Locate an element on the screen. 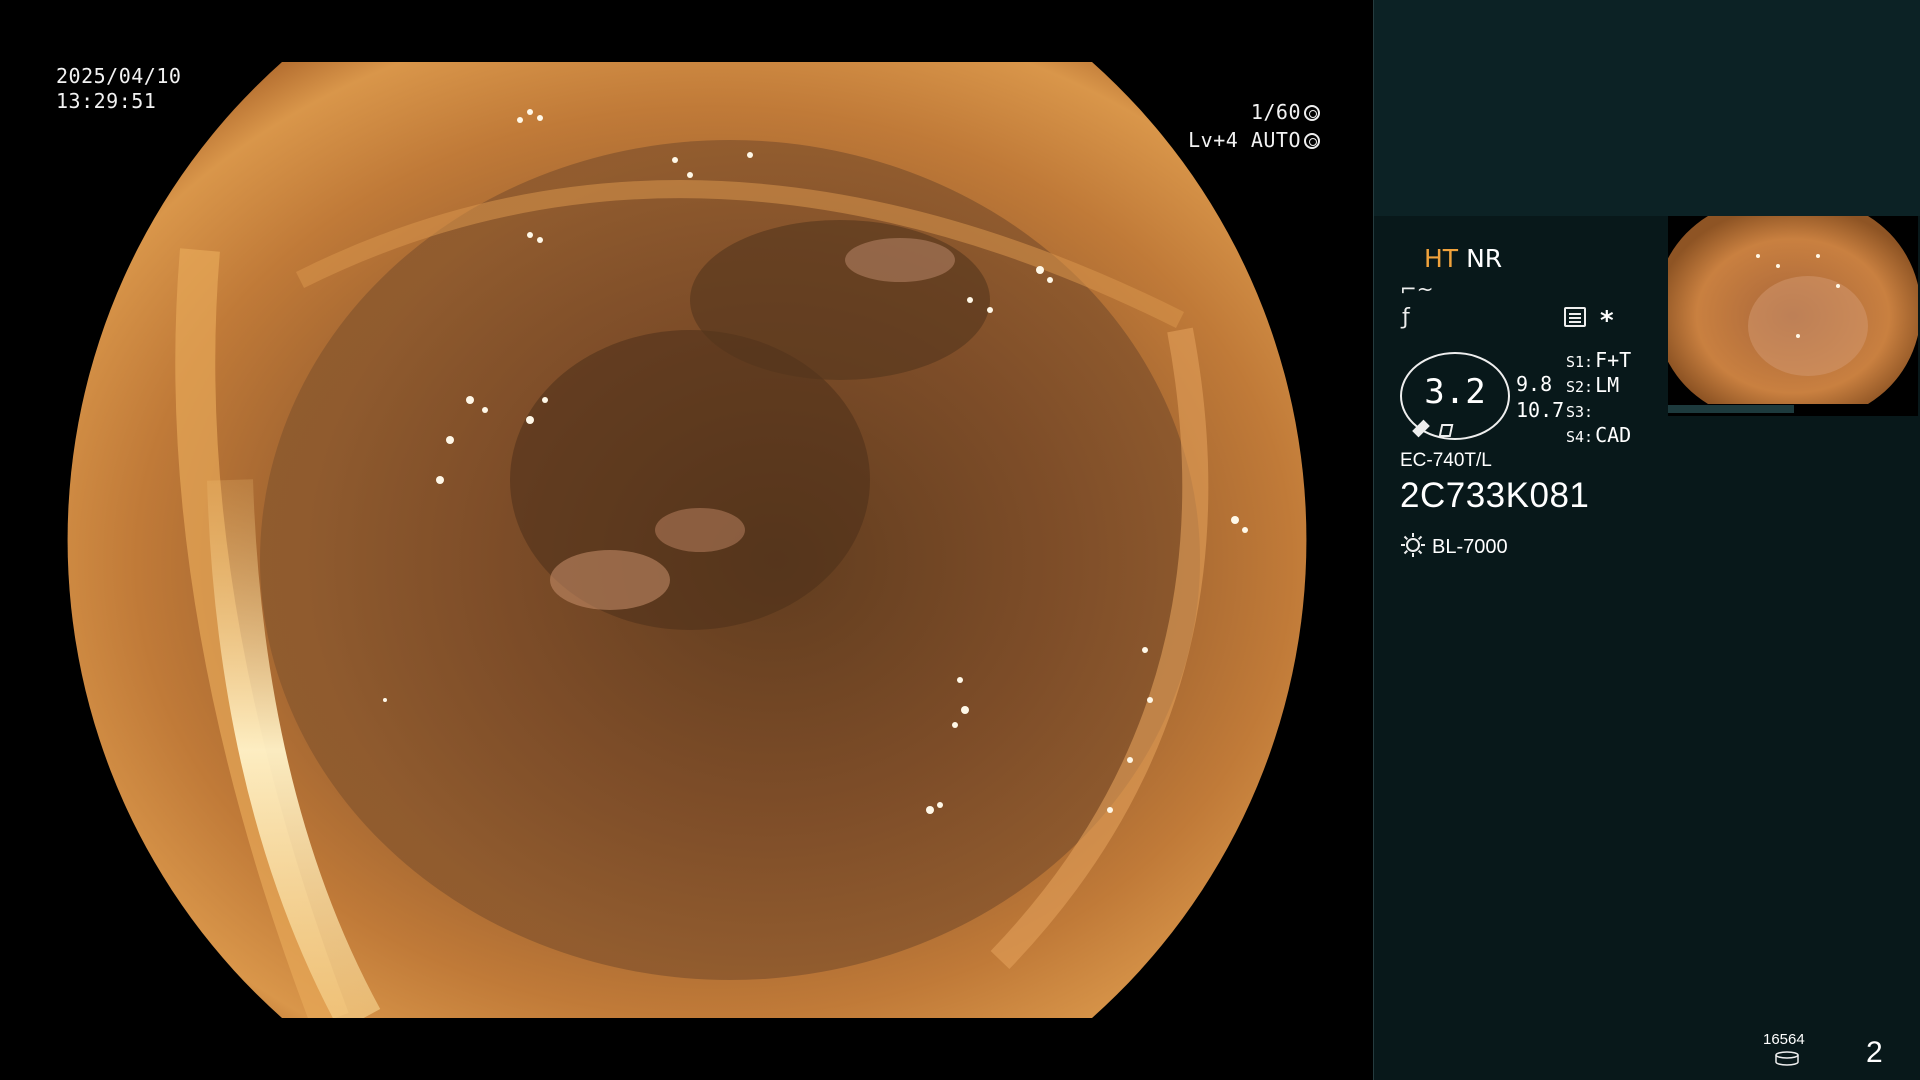 The image size is (1920, 1080). thumbnail-image is located at coordinates (1793, 310).